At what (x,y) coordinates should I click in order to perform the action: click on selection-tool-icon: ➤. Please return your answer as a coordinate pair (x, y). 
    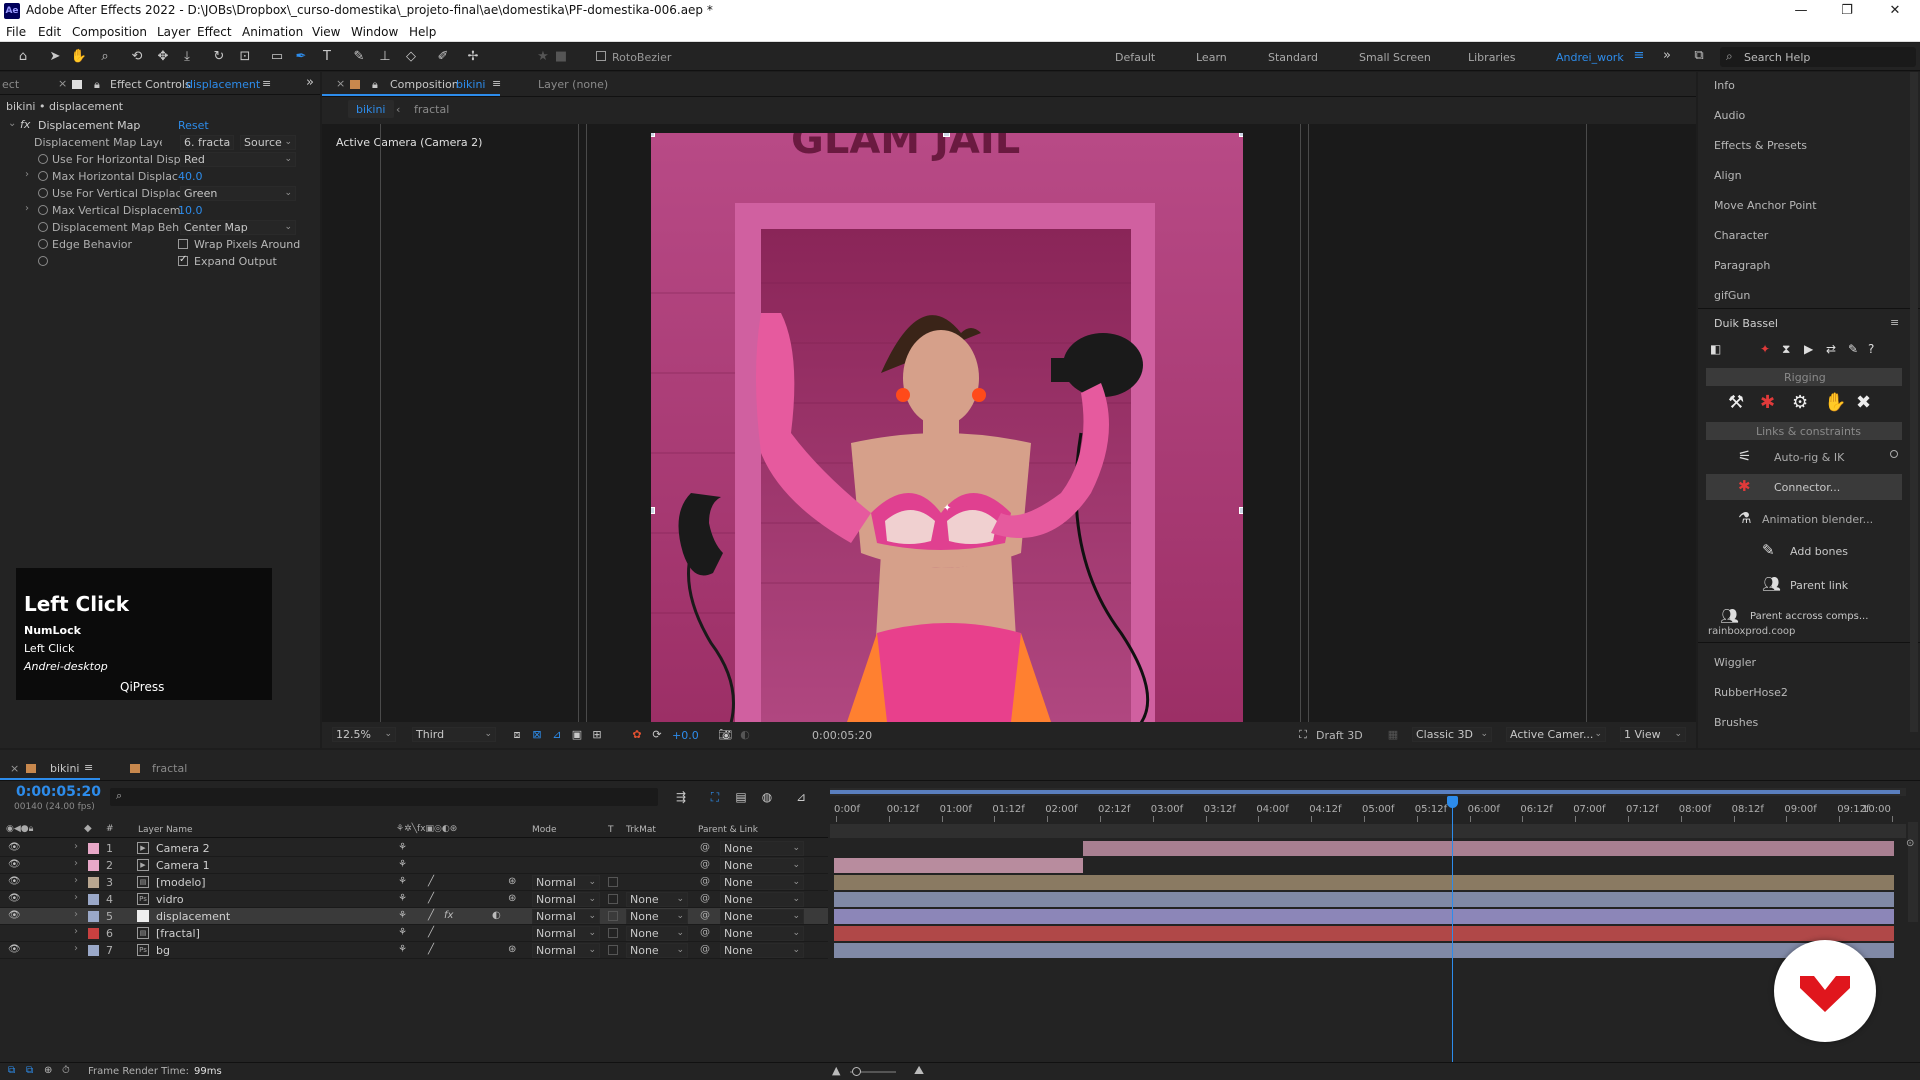
    Looking at the image, I should click on (55, 57).